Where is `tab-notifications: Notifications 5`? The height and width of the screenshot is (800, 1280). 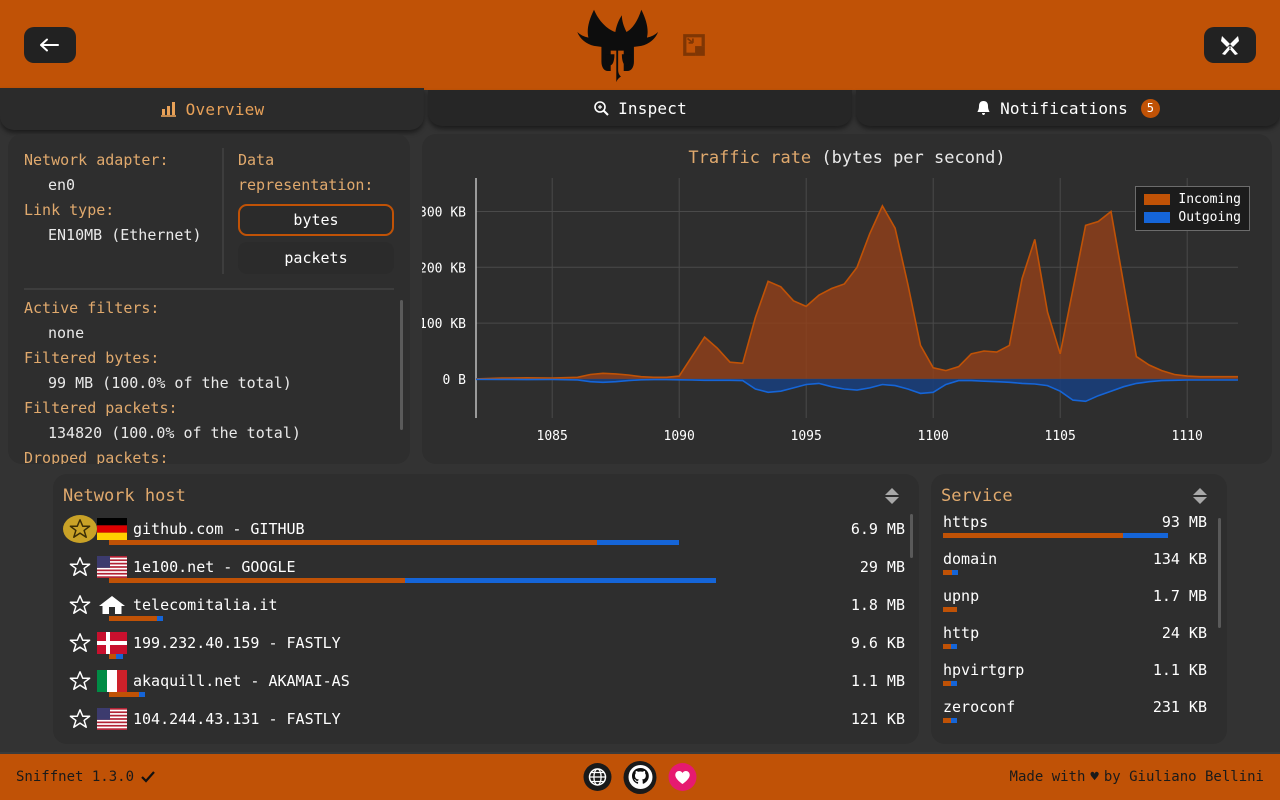 tab-notifications: Notifications 5 is located at coordinates (1068, 108).